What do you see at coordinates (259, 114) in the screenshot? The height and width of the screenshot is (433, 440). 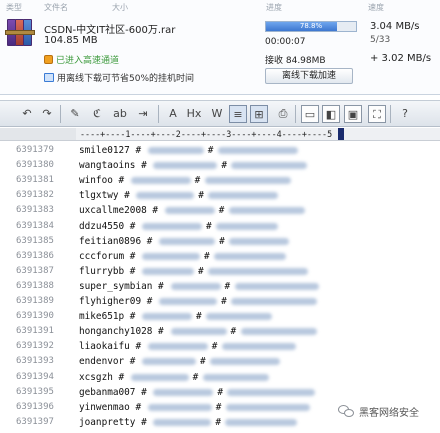 I see `column-mode-button: ⊞` at bounding box center [259, 114].